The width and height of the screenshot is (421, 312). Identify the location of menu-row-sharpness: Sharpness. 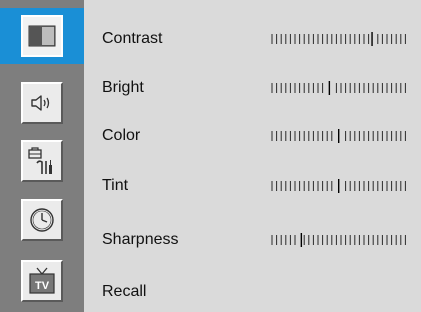
(252, 240).